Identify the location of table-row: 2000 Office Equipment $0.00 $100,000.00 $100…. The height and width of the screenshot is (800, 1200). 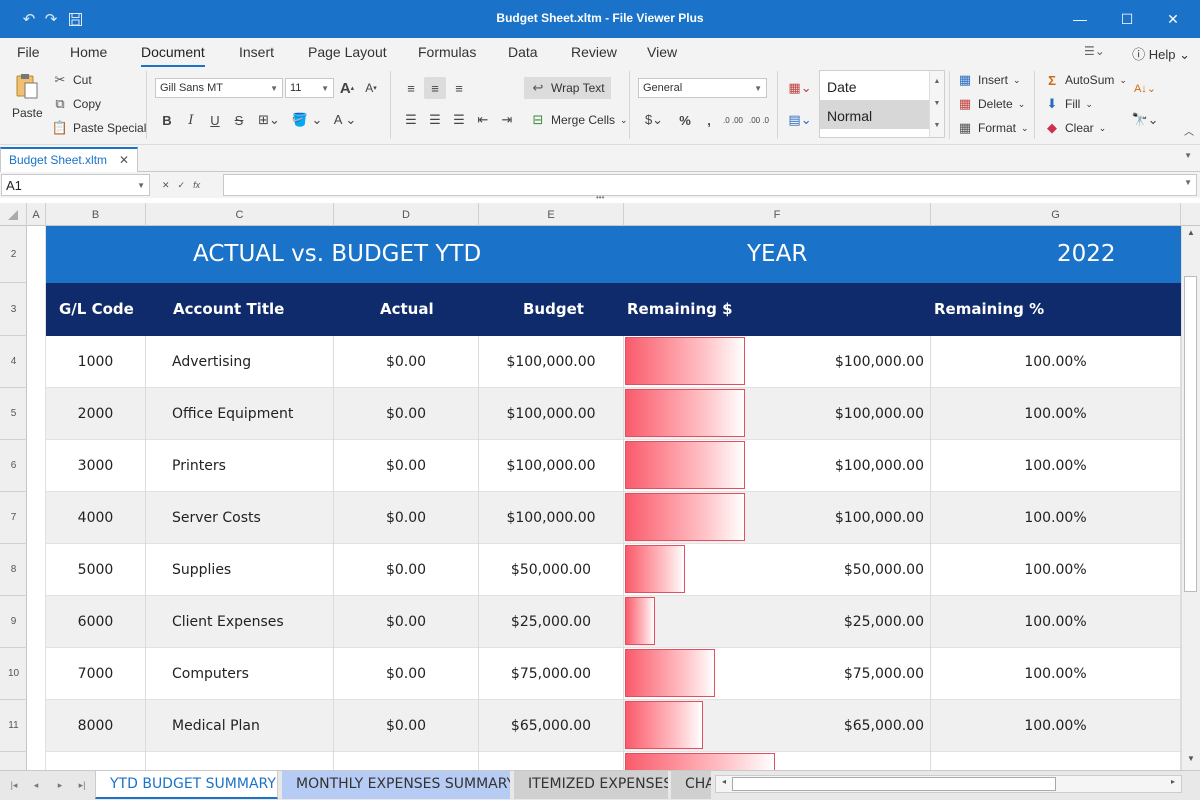
(613, 414).